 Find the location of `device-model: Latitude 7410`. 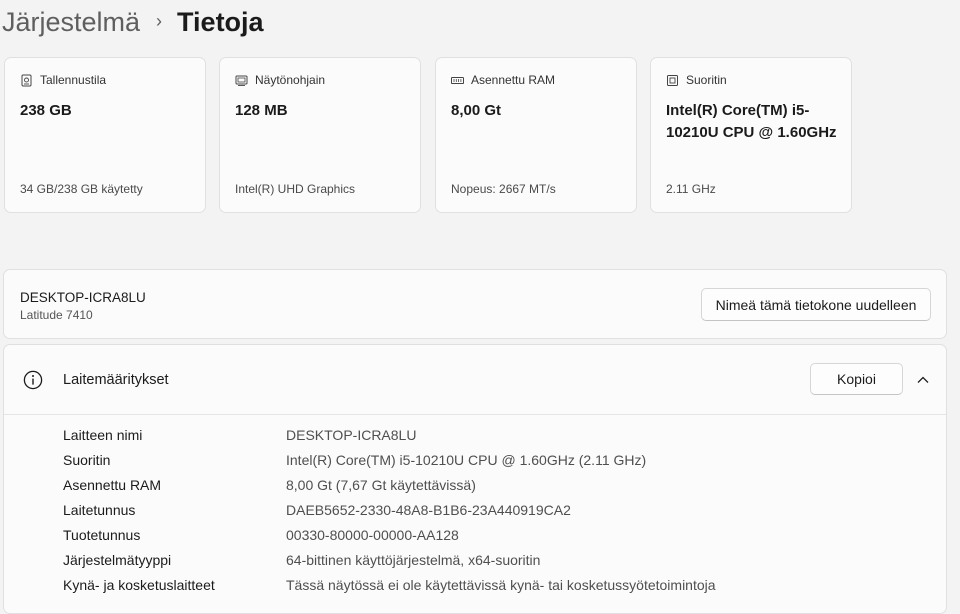

device-model: Latitude 7410 is located at coordinates (56, 315).